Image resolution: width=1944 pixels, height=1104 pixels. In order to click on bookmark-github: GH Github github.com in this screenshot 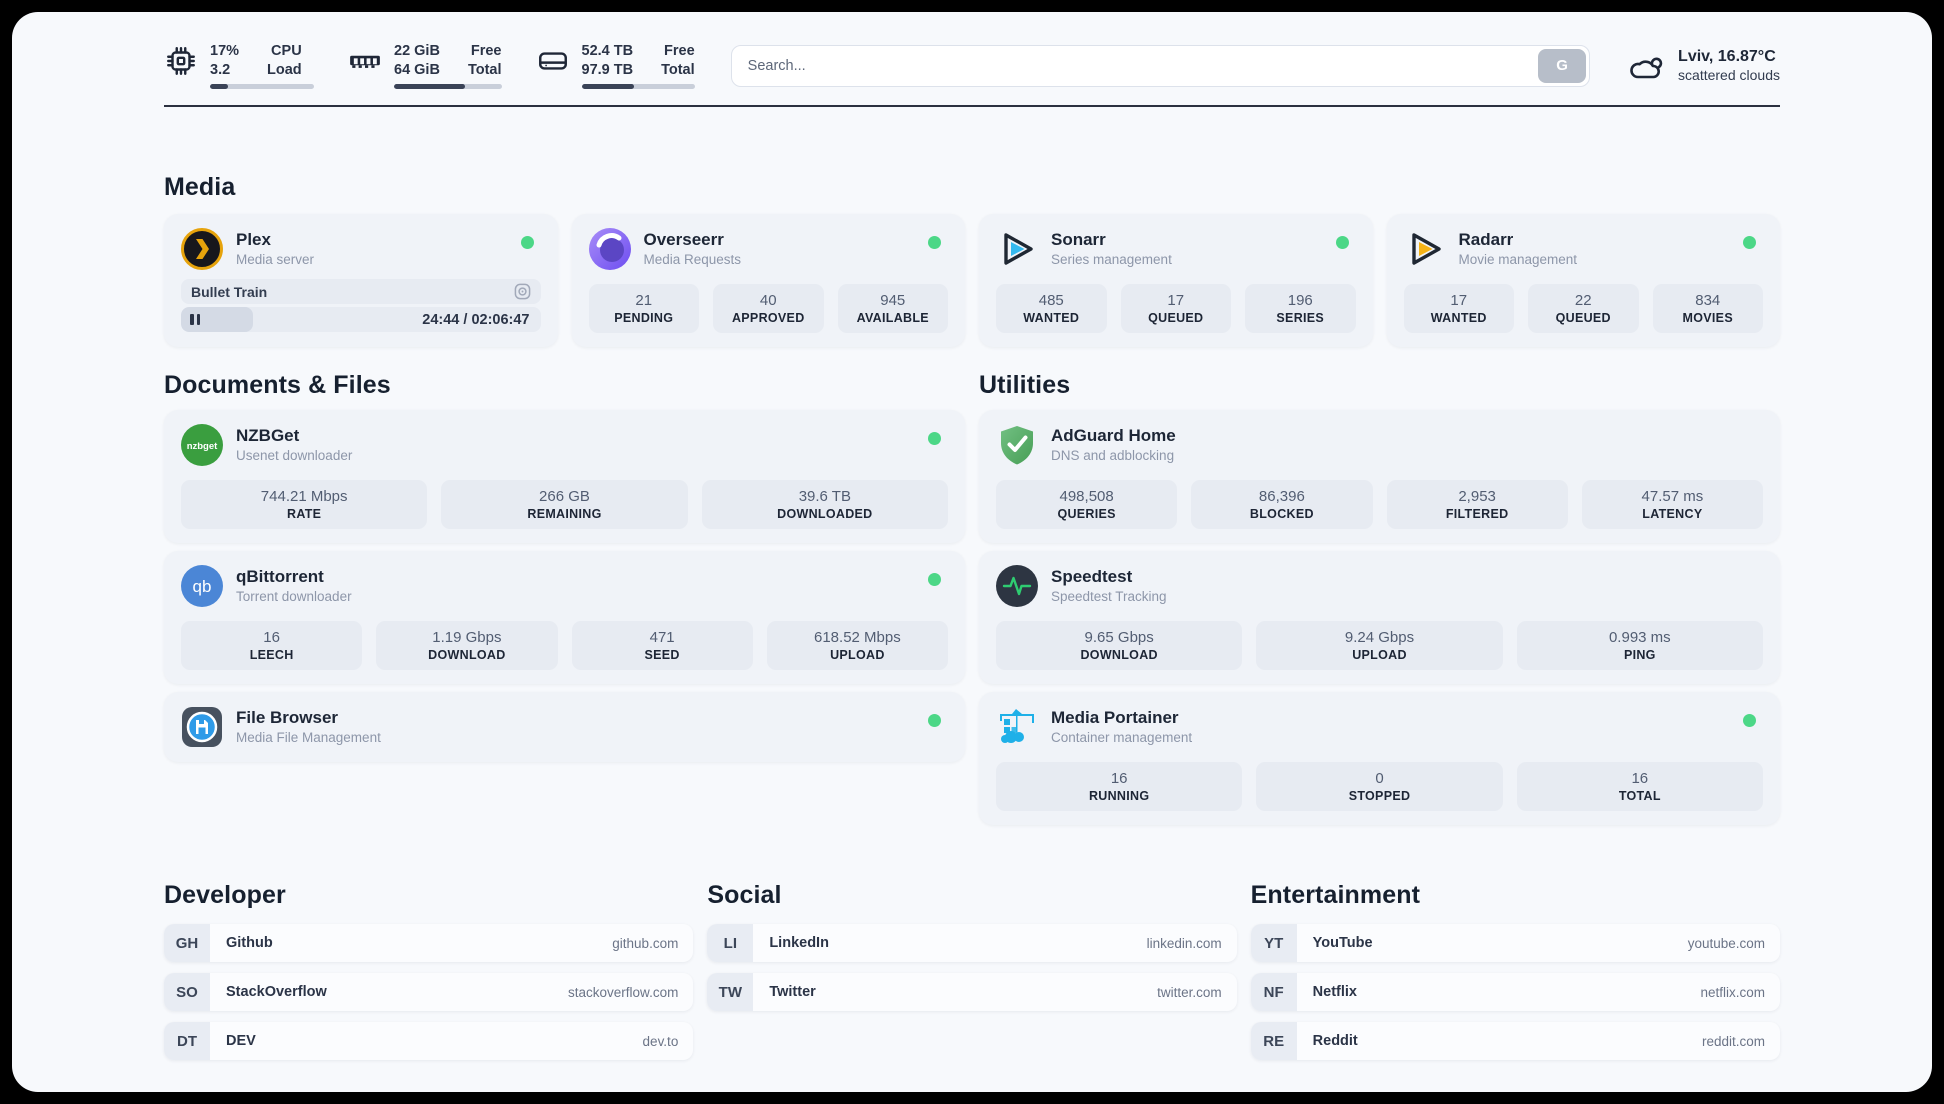, I will do `click(429, 943)`.